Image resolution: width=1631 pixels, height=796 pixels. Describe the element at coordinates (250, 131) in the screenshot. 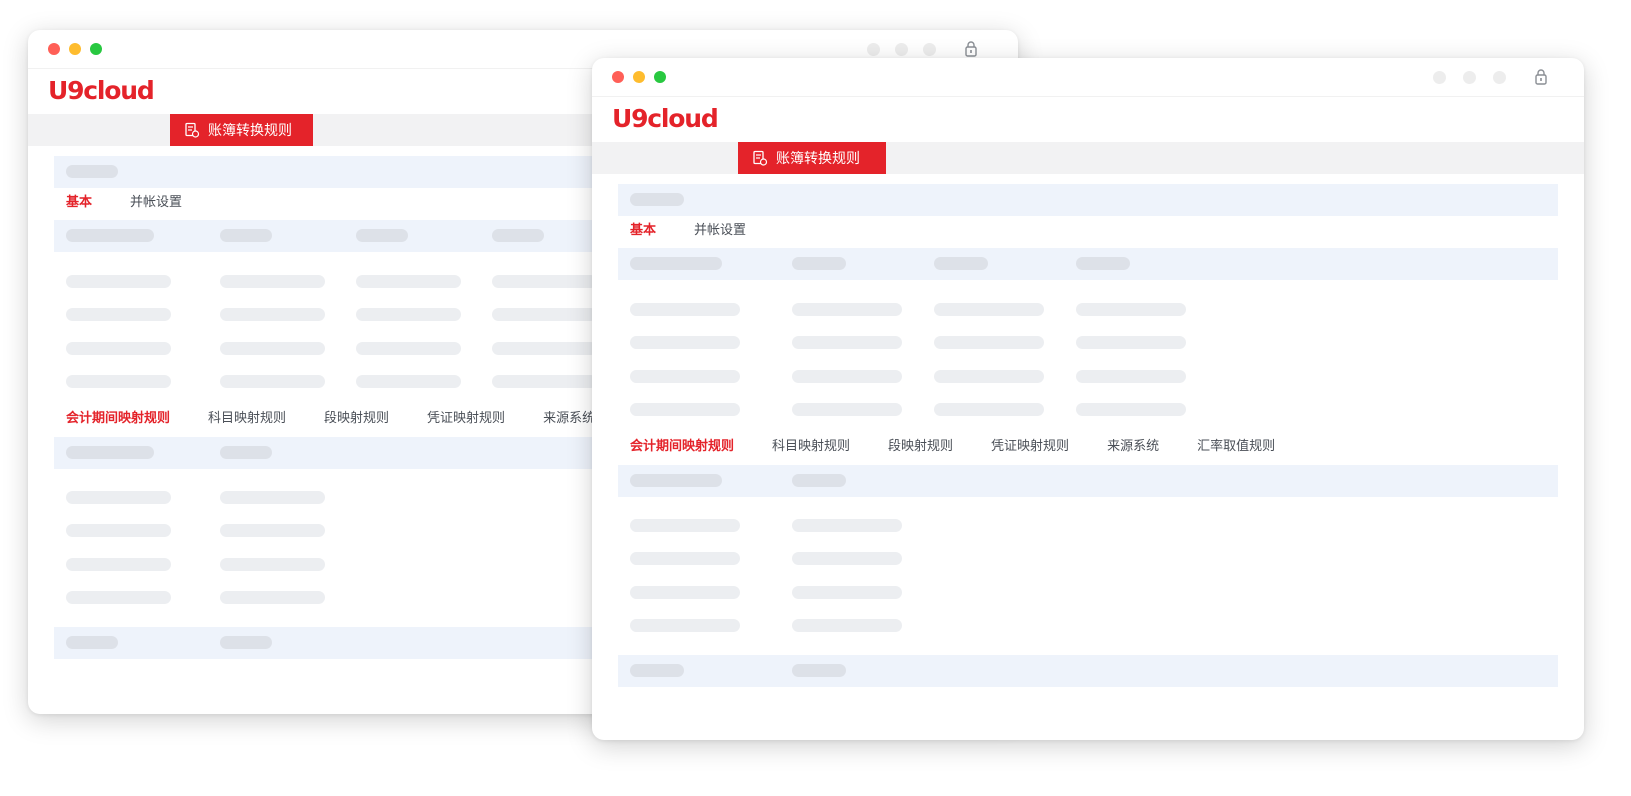

I see `active-tab-label: 账簿转换规则` at that location.